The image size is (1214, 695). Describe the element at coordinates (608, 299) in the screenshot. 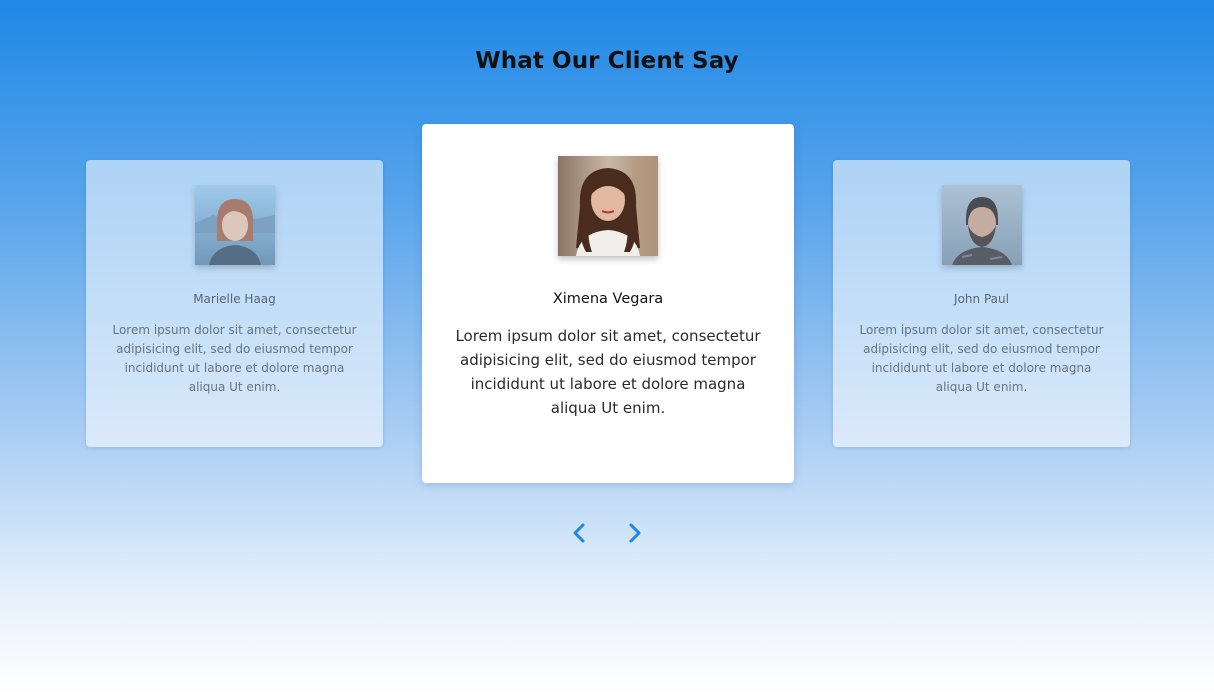

I see `testimonial-name: Ximena Vegara` at that location.